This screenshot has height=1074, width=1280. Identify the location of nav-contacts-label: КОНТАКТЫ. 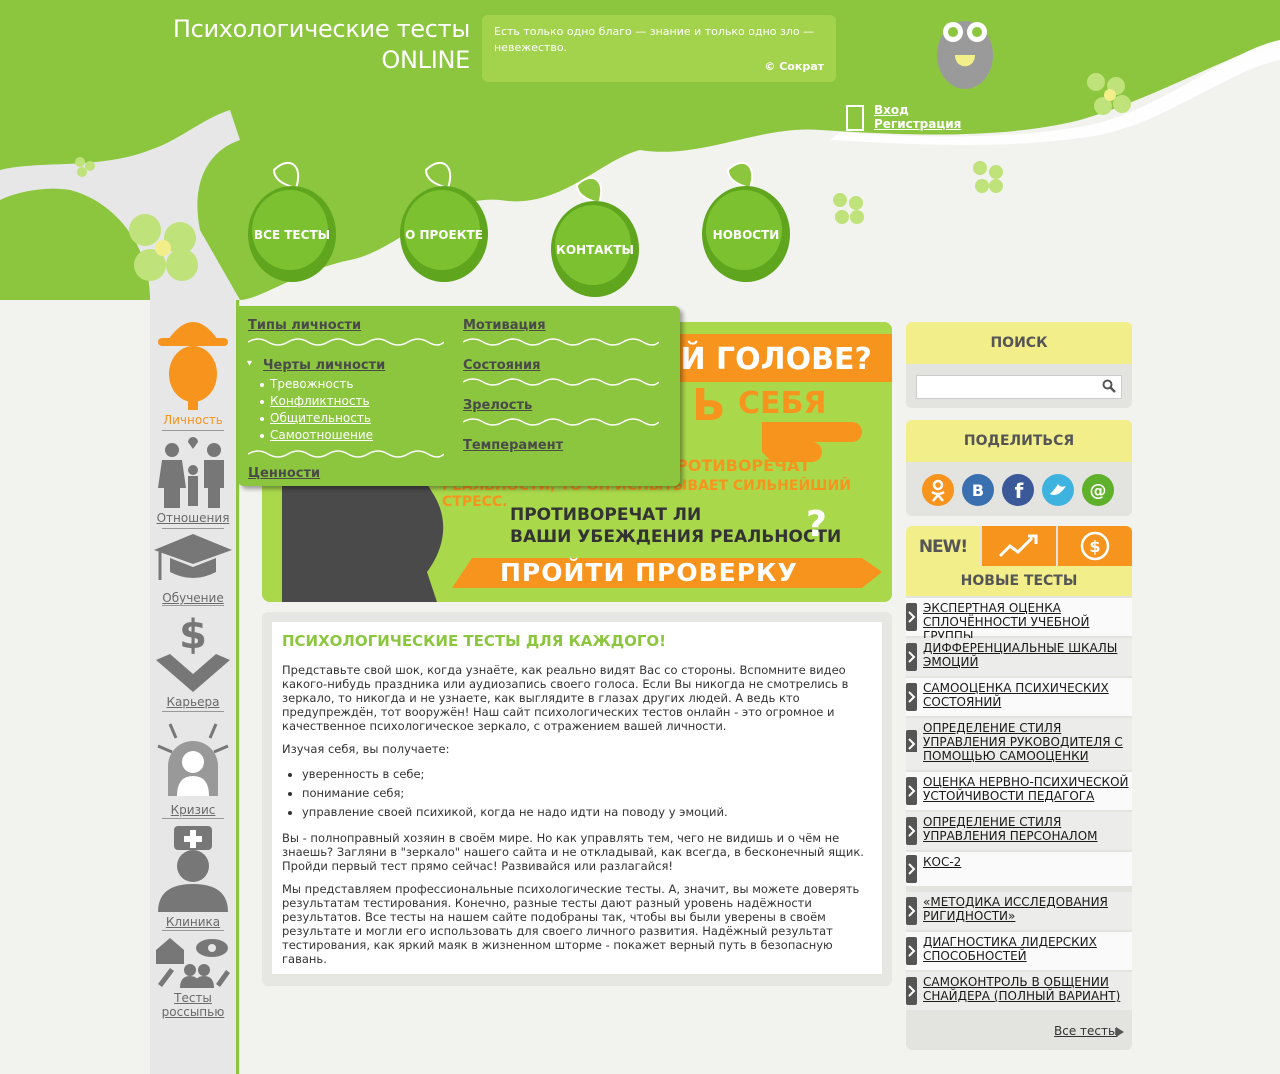
(595, 250).